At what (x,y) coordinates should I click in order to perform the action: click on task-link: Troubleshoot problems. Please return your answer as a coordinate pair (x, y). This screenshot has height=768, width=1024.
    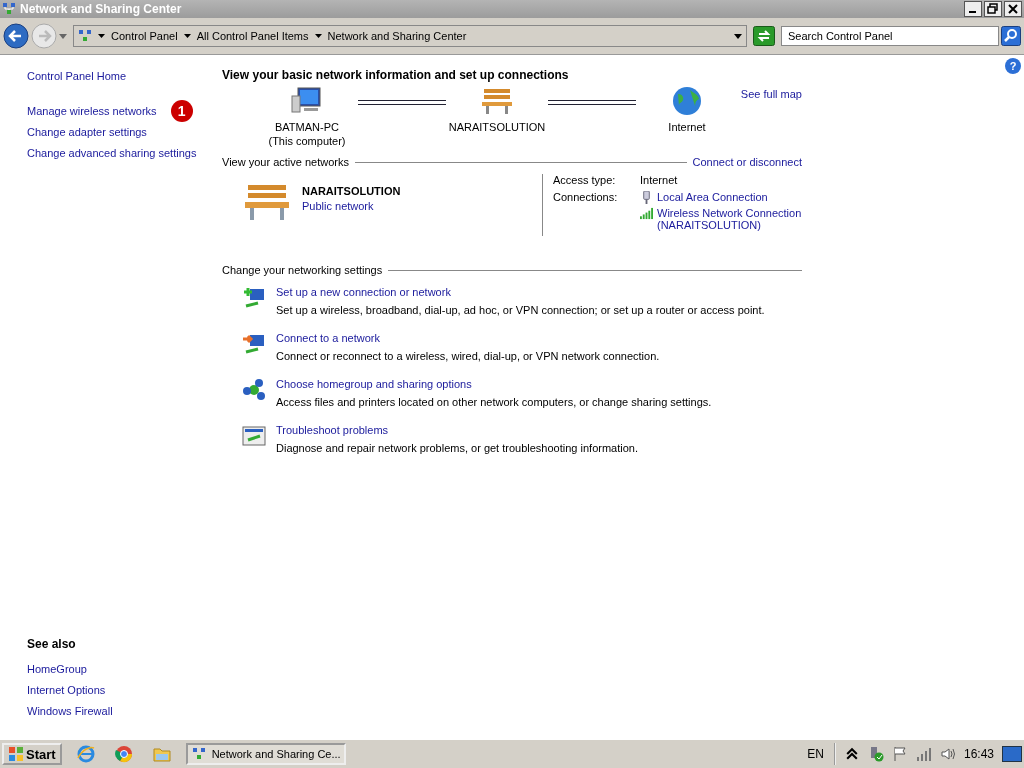
    Looking at the image, I should click on (457, 430).